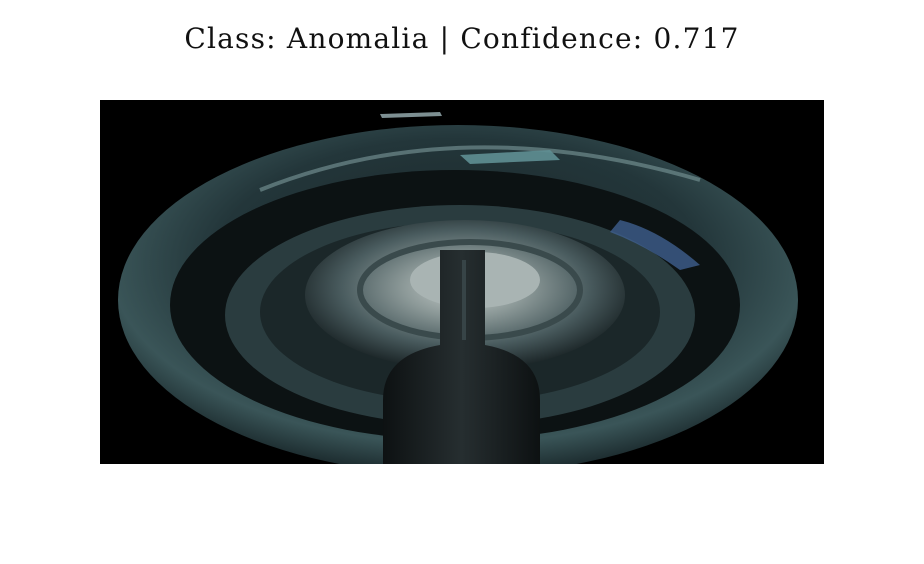 The height and width of the screenshot is (564, 924). I want to click on pin-top, so click(411, 115).